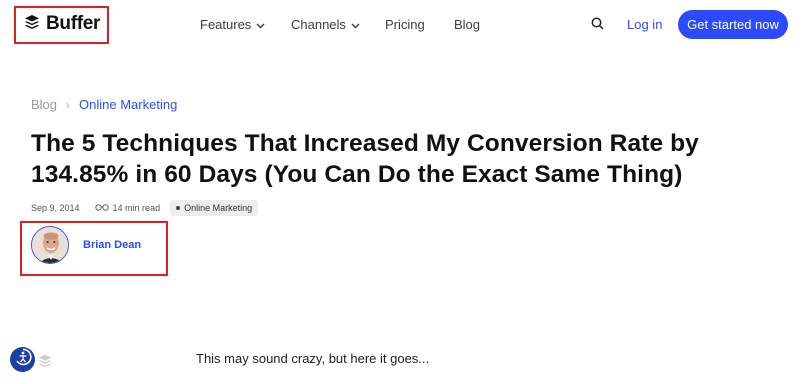  What do you see at coordinates (178, 208) in the screenshot?
I see `dot-icon` at bounding box center [178, 208].